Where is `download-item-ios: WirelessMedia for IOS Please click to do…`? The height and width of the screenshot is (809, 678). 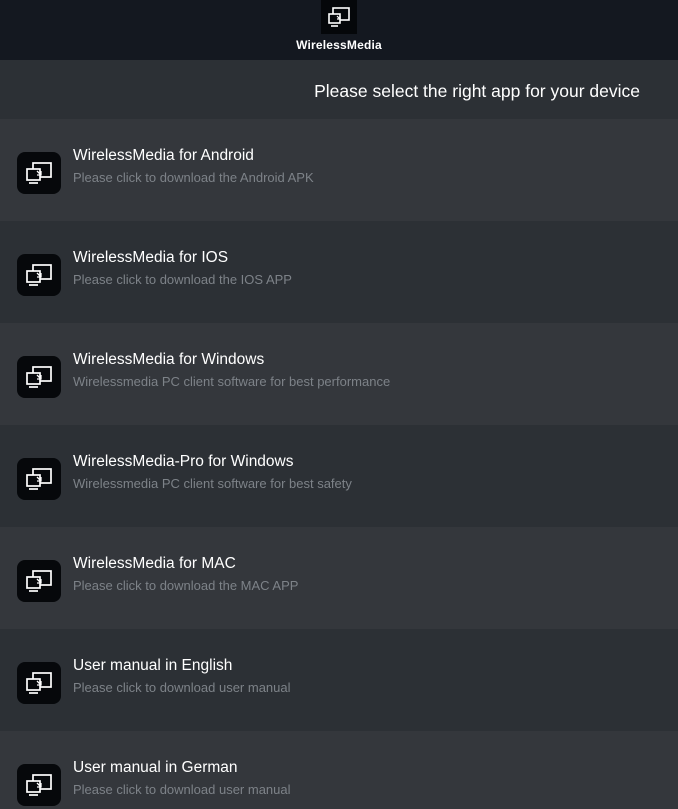 download-item-ios: WirelessMedia for IOS Please click to do… is located at coordinates (339, 272).